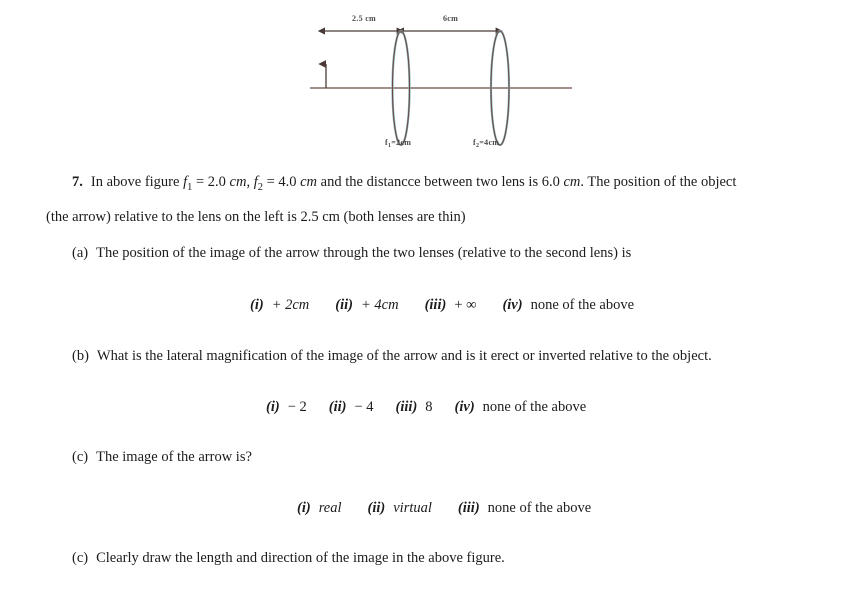  What do you see at coordinates (441, 87) in the screenshot?
I see `optics-figure-svg` at bounding box center [441, 87].